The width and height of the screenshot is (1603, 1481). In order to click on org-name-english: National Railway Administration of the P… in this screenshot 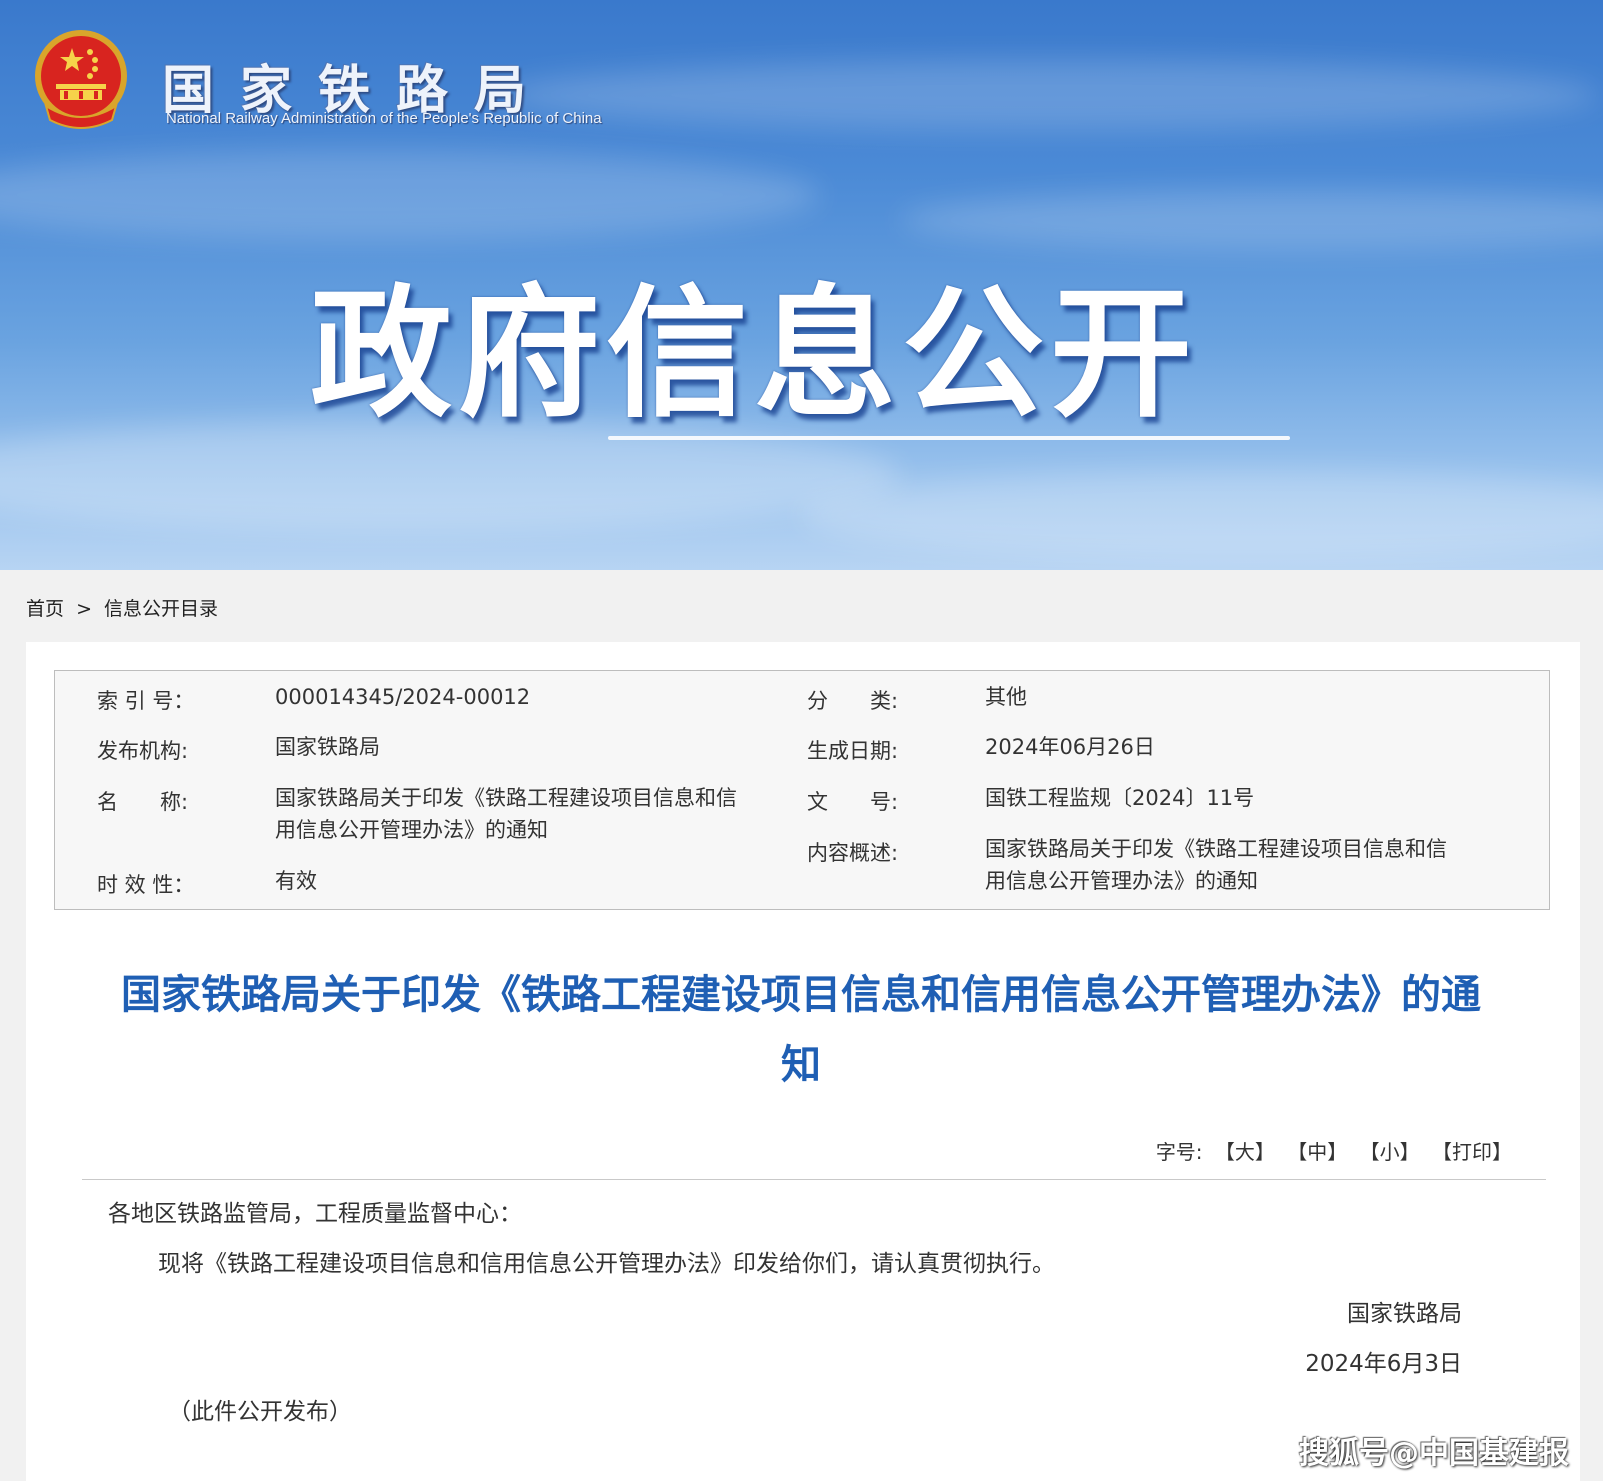, I will do `click(384, 118)`.